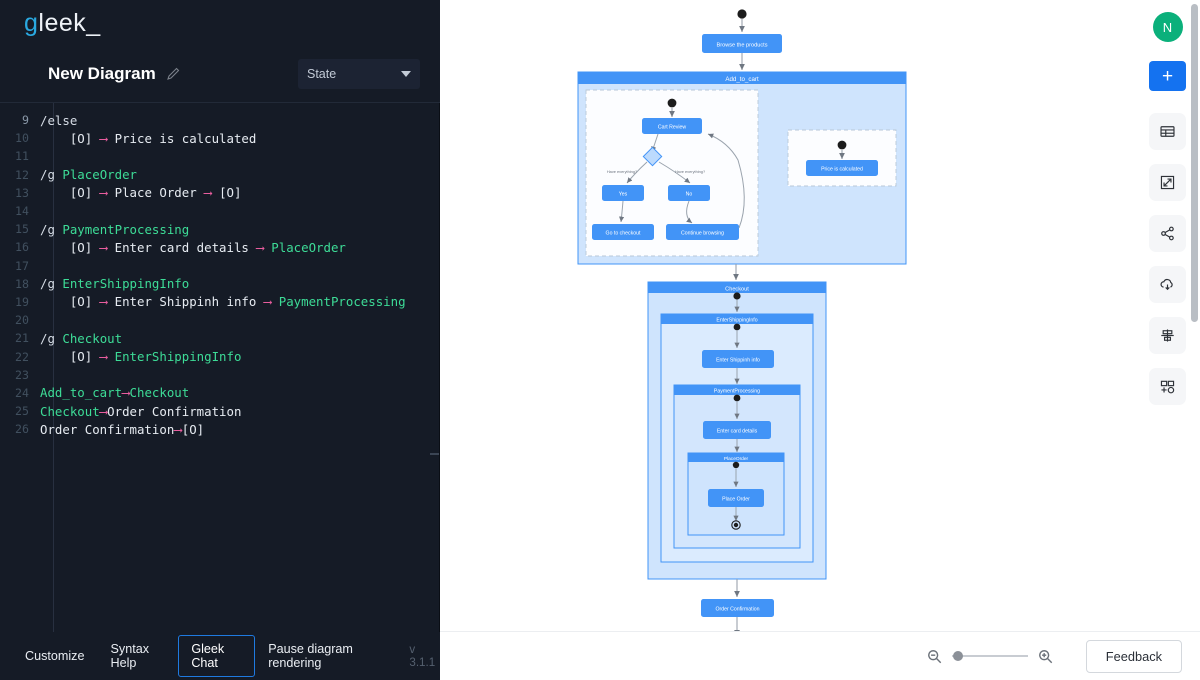 The width and height of the screenshot is (1200, 680). Describe the element at coordinates (738, 359) in the screenshot. I see `state-enter-shipping-info: Enter Shippinh info` at that location.